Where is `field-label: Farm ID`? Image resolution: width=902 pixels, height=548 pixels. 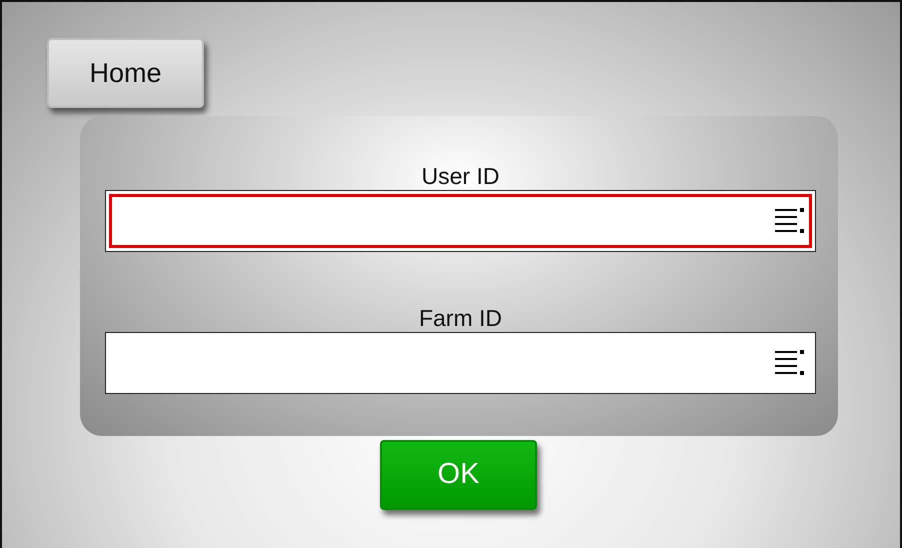 field-label: Farm ID is located at coordinates (460, 318).